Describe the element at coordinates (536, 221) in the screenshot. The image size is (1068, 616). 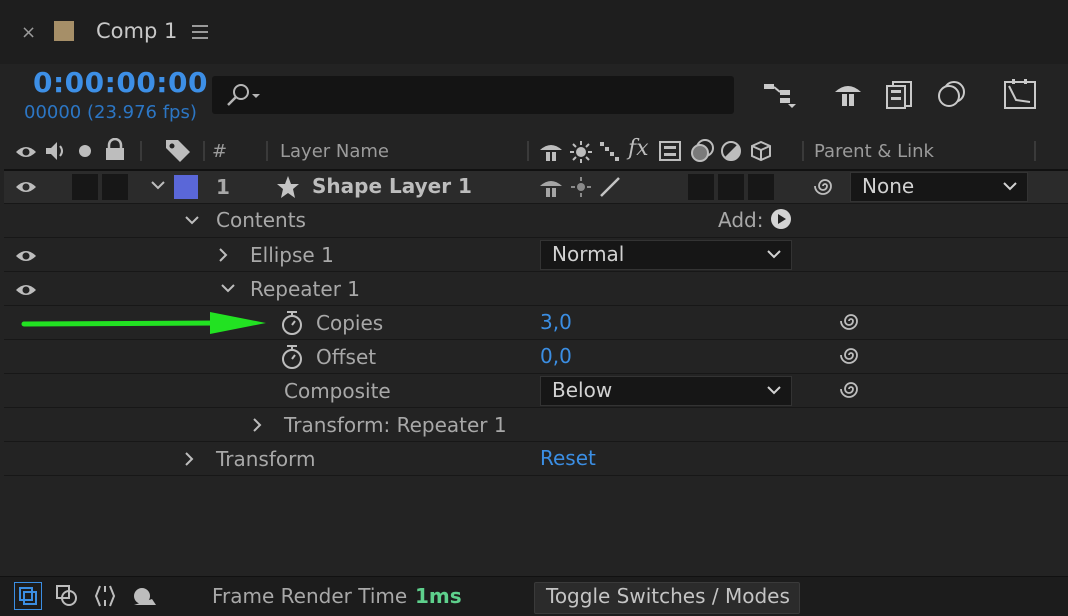
I see `contents-row` at that location.